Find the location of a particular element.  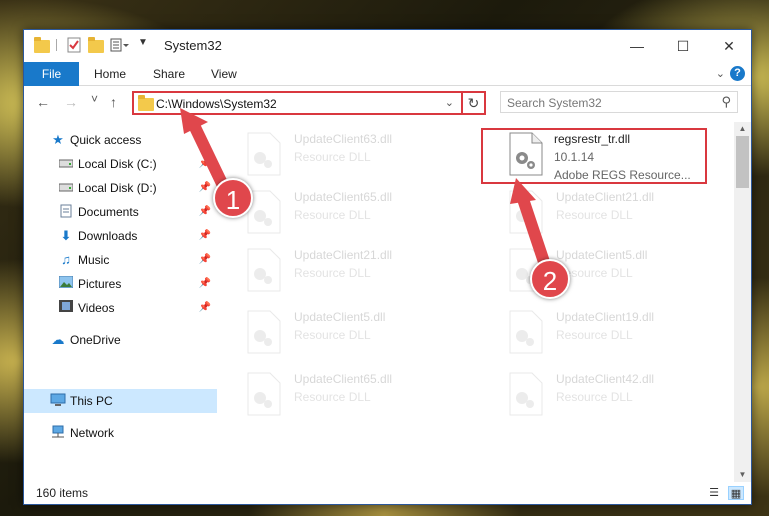

annotation-badge-2: 2 is located at coordinates (550, 279).